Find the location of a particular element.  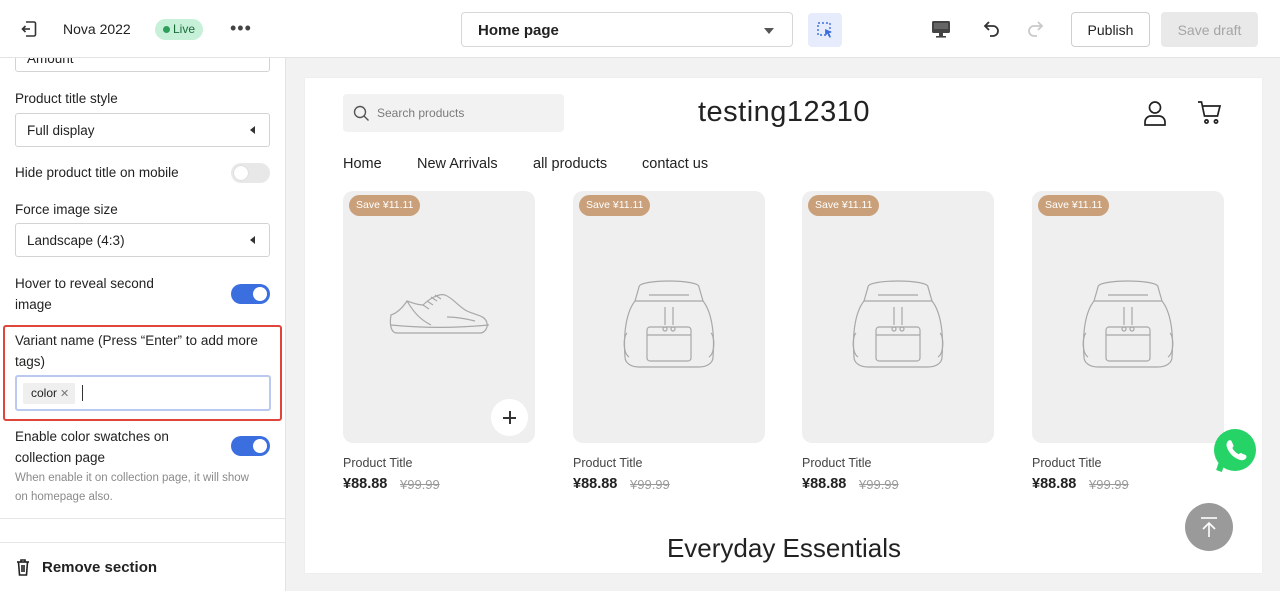

cart-icon is located at coordinates (1209, 115).